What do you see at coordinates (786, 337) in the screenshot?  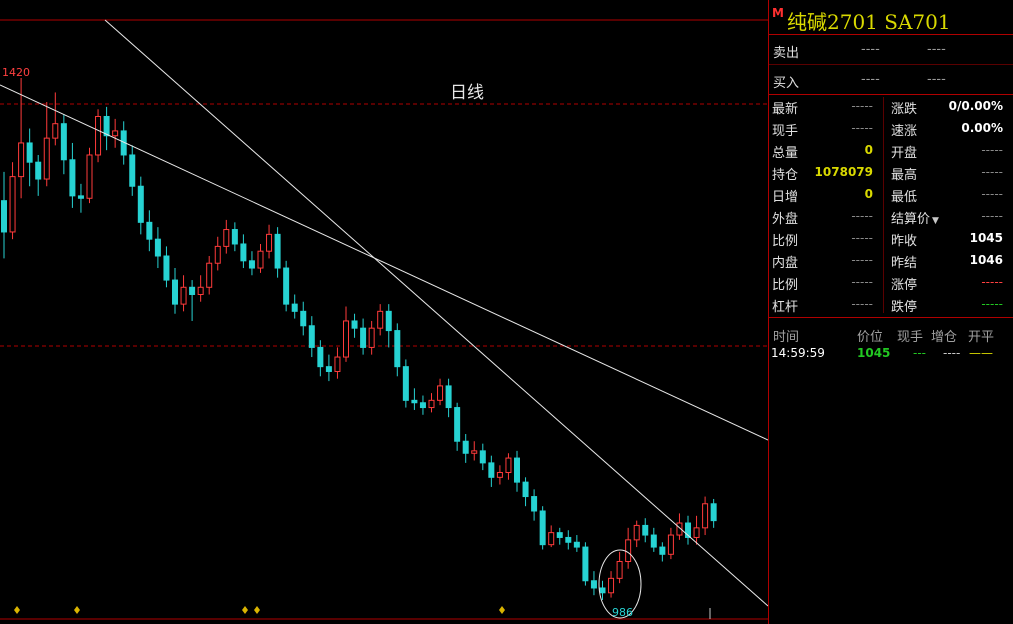 I see `ticks-header-time: 时间` at bounding box center [786, 337].